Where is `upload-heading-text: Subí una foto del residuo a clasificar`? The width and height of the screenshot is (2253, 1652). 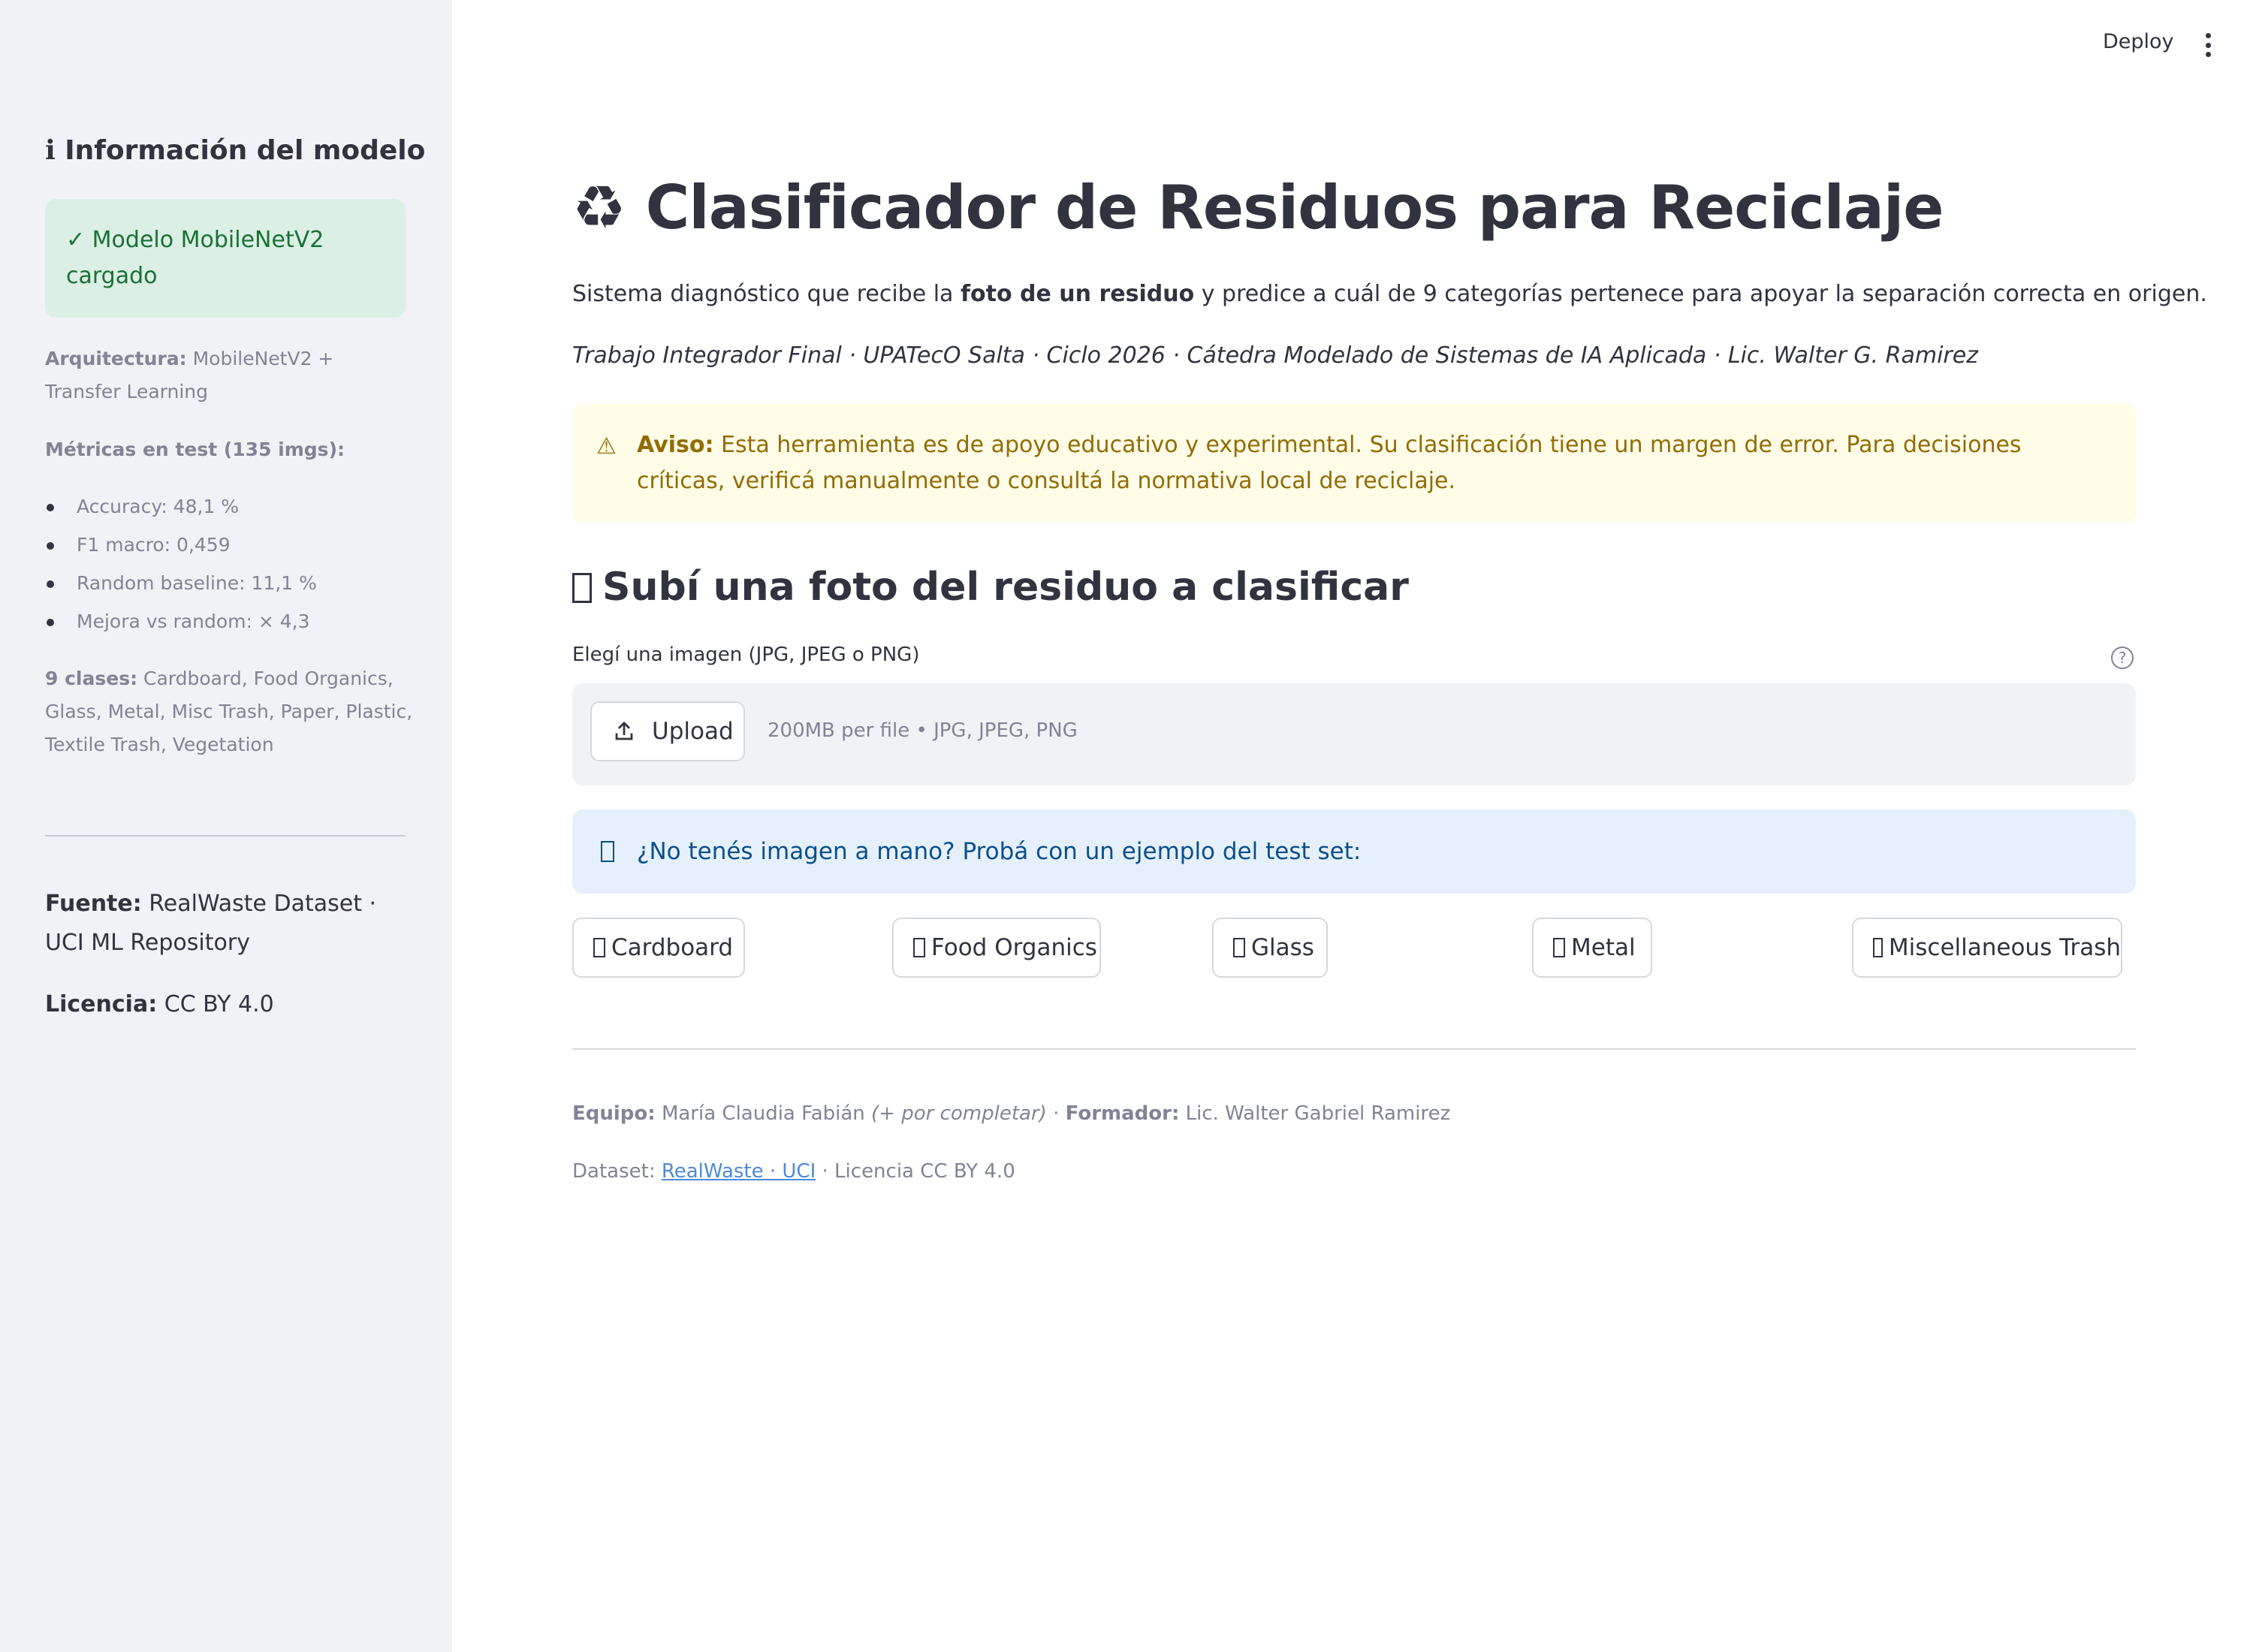
upload-heading-text: Subí una foto del residuo a clasificar is located at coordinates (1006, 587).